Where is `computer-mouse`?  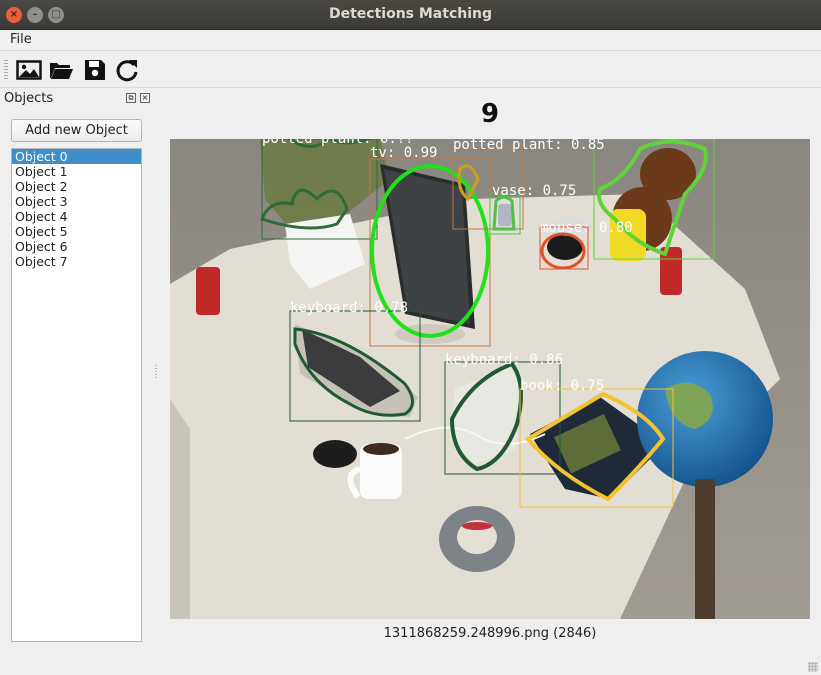 computer-mouse is located at coordinates (335, 454).